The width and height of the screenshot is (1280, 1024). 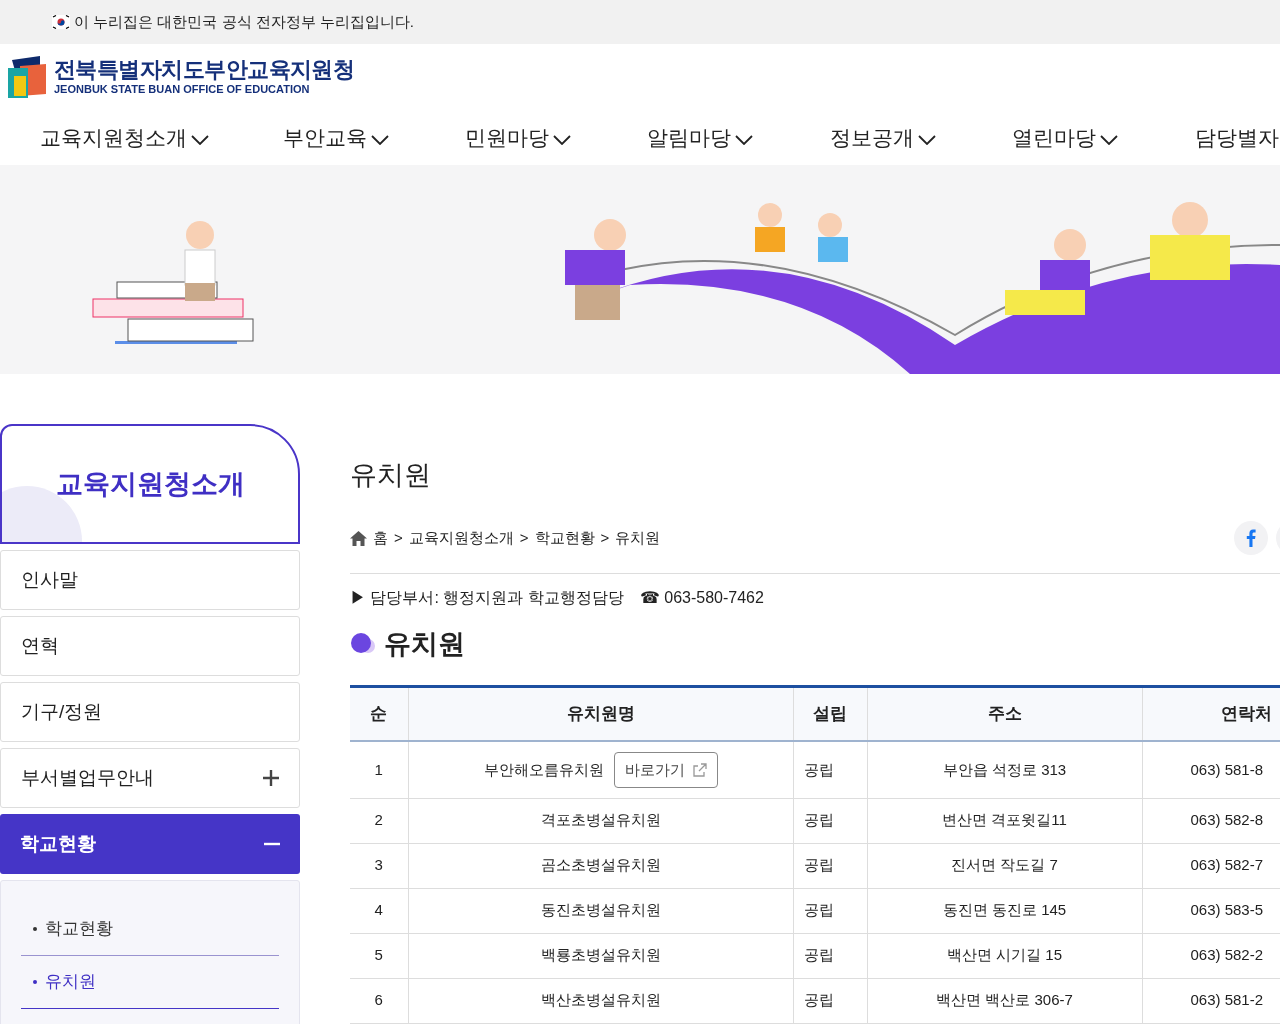 I want to click on column-header: 주소, so click(x=1004, y=713).